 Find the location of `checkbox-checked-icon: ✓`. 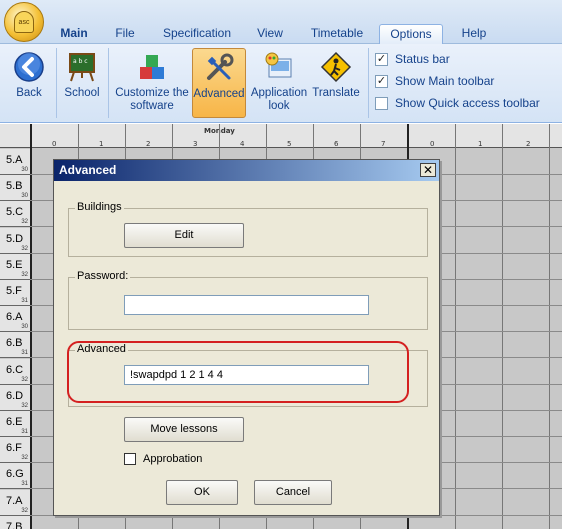

checkbox-checked-icon: ✓ is located at coordinates (381, 59).